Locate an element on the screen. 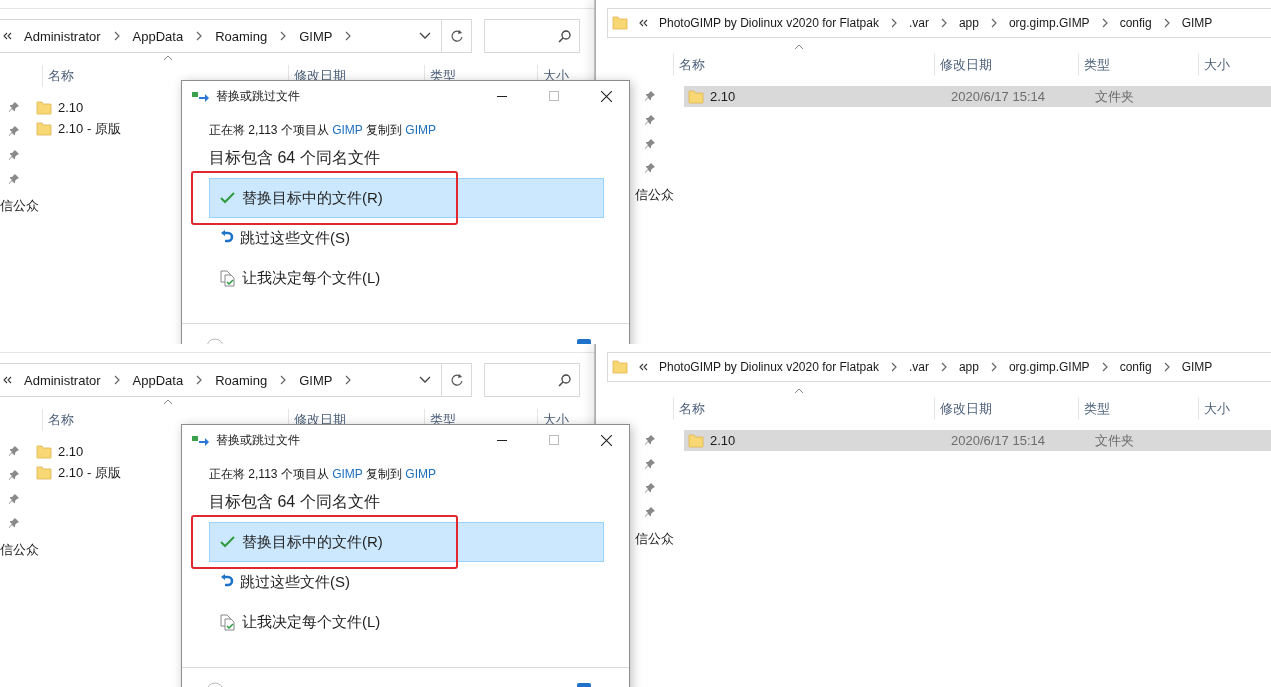 This screenshot has height=687, width=1271. close-icon is located at coordinates (606, 440).